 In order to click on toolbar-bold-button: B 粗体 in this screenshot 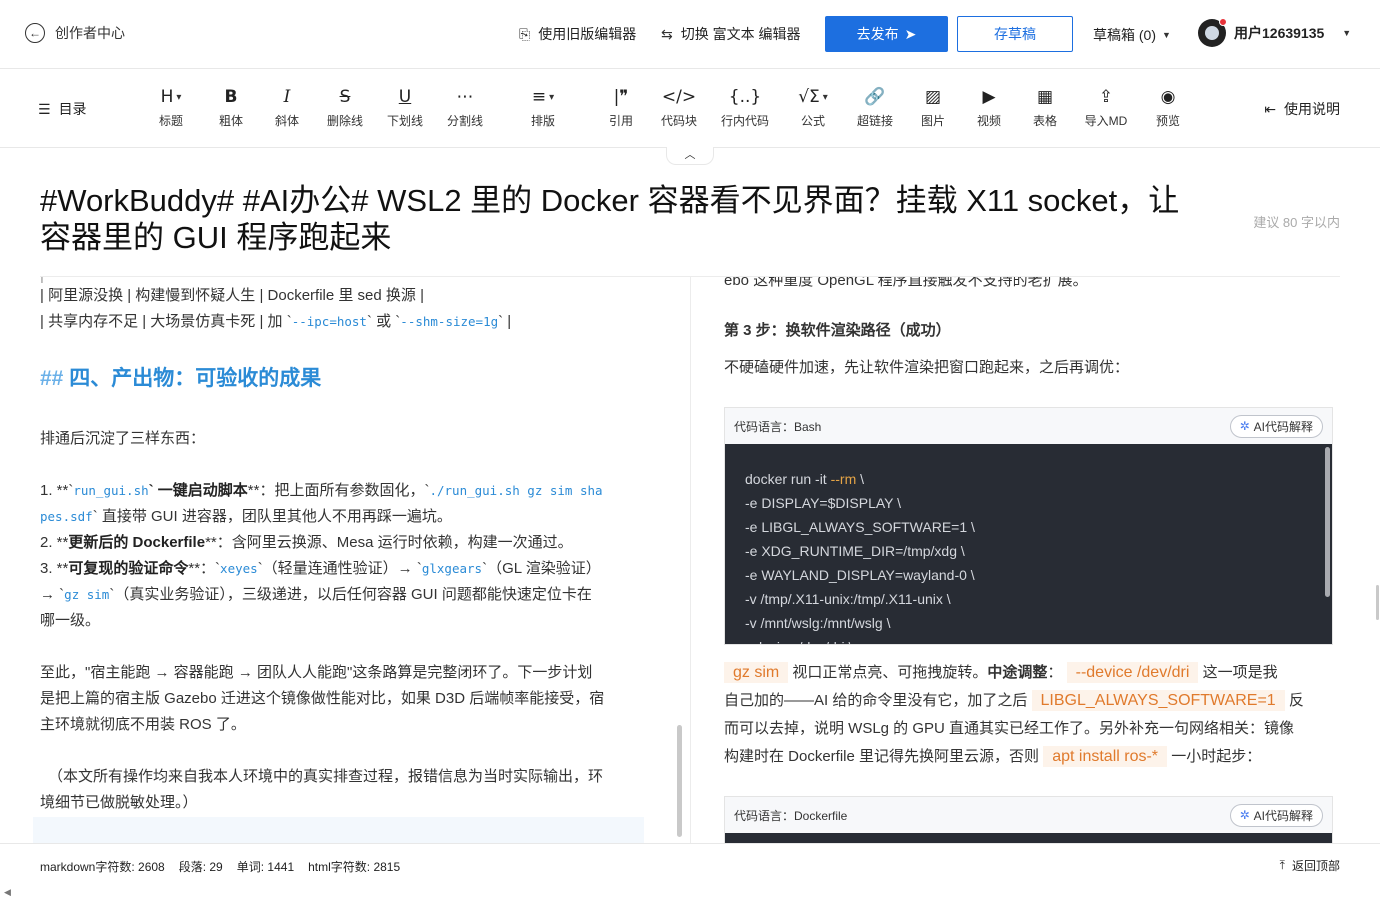, I will do `click(231, 108)`.